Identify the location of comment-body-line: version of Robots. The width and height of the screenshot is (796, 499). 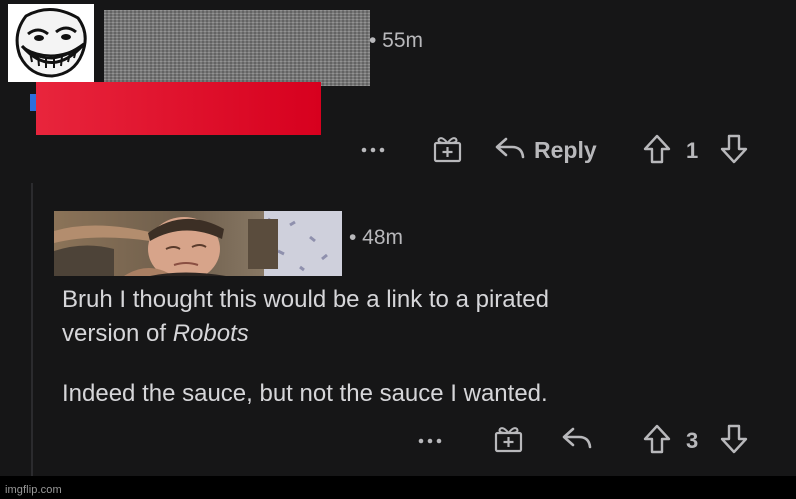
(155, 334).